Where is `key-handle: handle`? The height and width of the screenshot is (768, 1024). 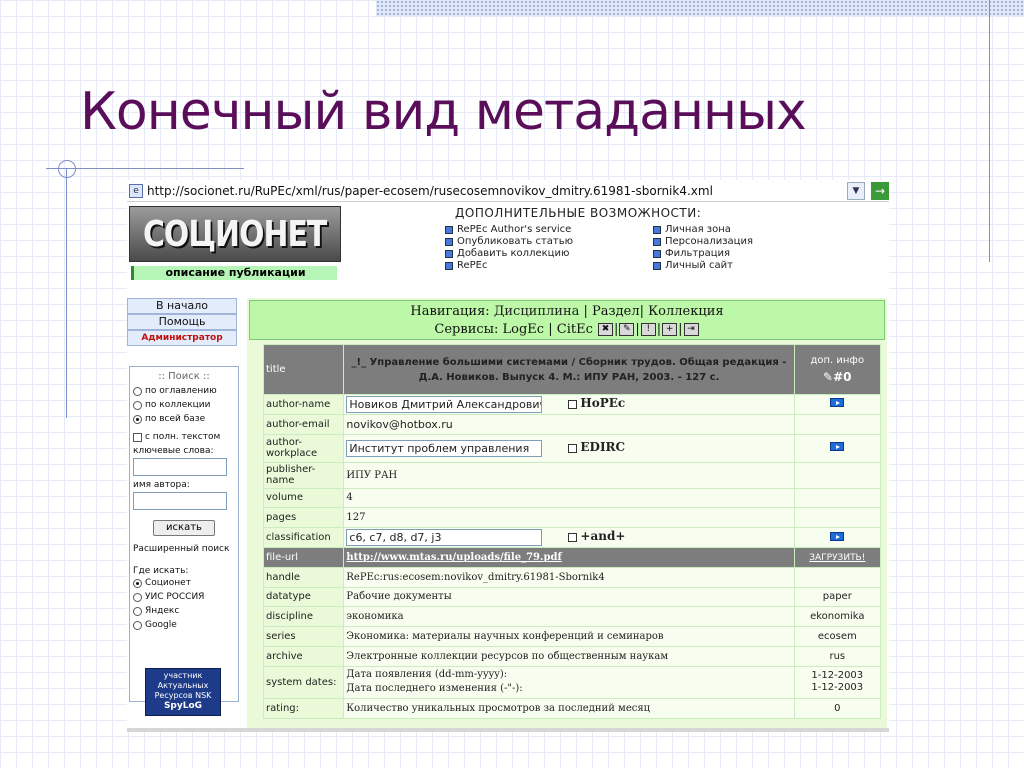
key-handle: handle is located at coordinates (303, 577).